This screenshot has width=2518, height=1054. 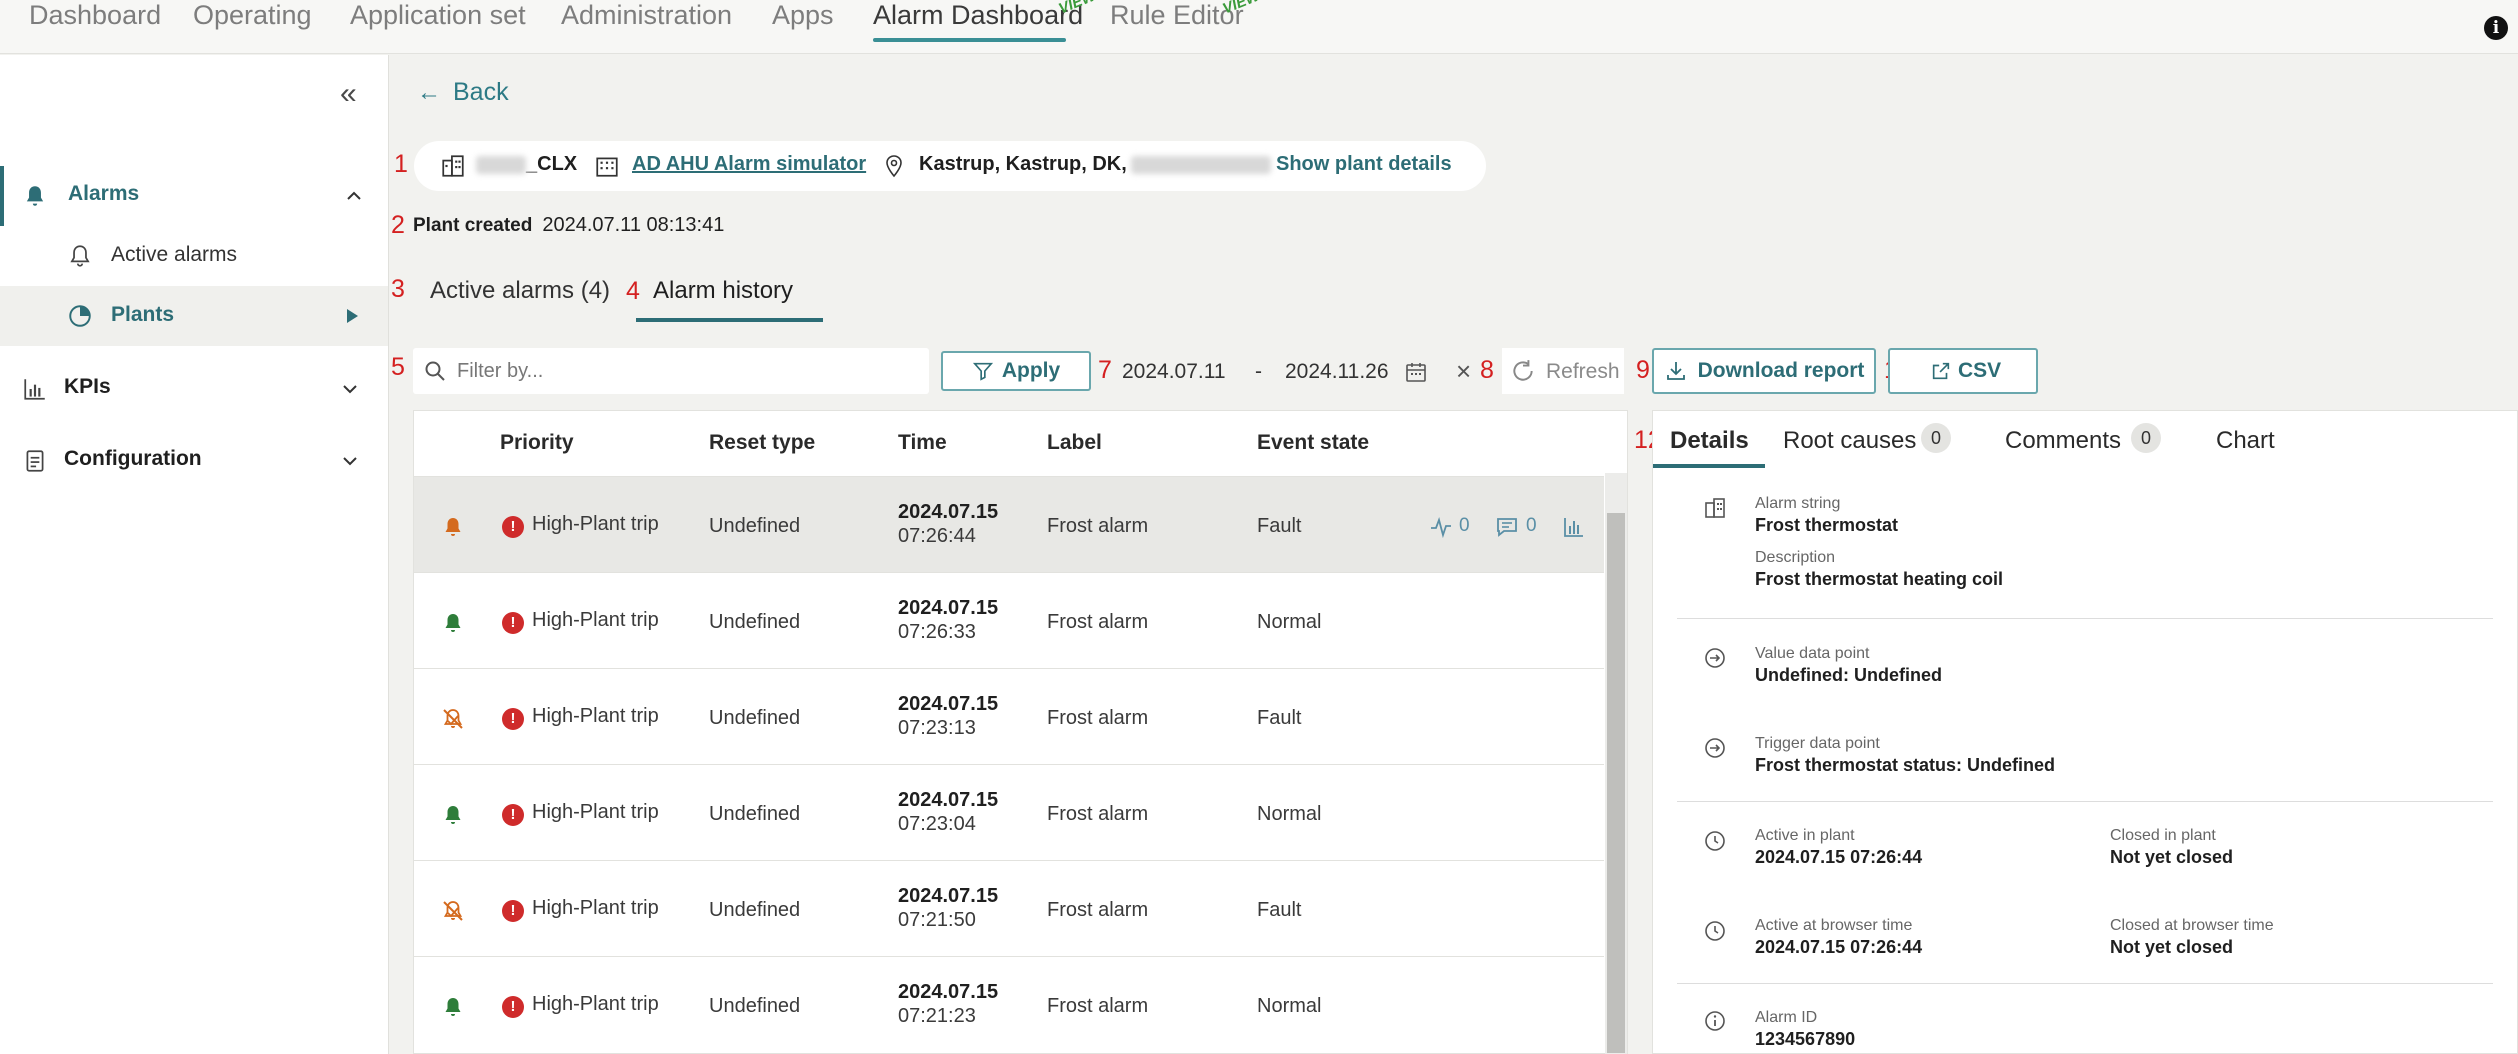 I want to click on scrollbar, so click(x=1616, y=763).